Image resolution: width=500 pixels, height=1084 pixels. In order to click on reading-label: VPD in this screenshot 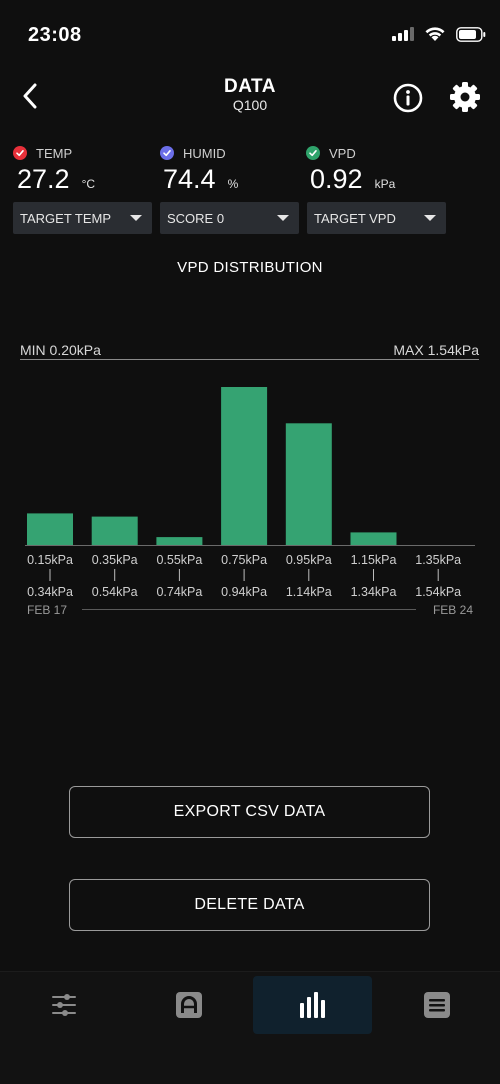, I will do `click(342, 153)`.